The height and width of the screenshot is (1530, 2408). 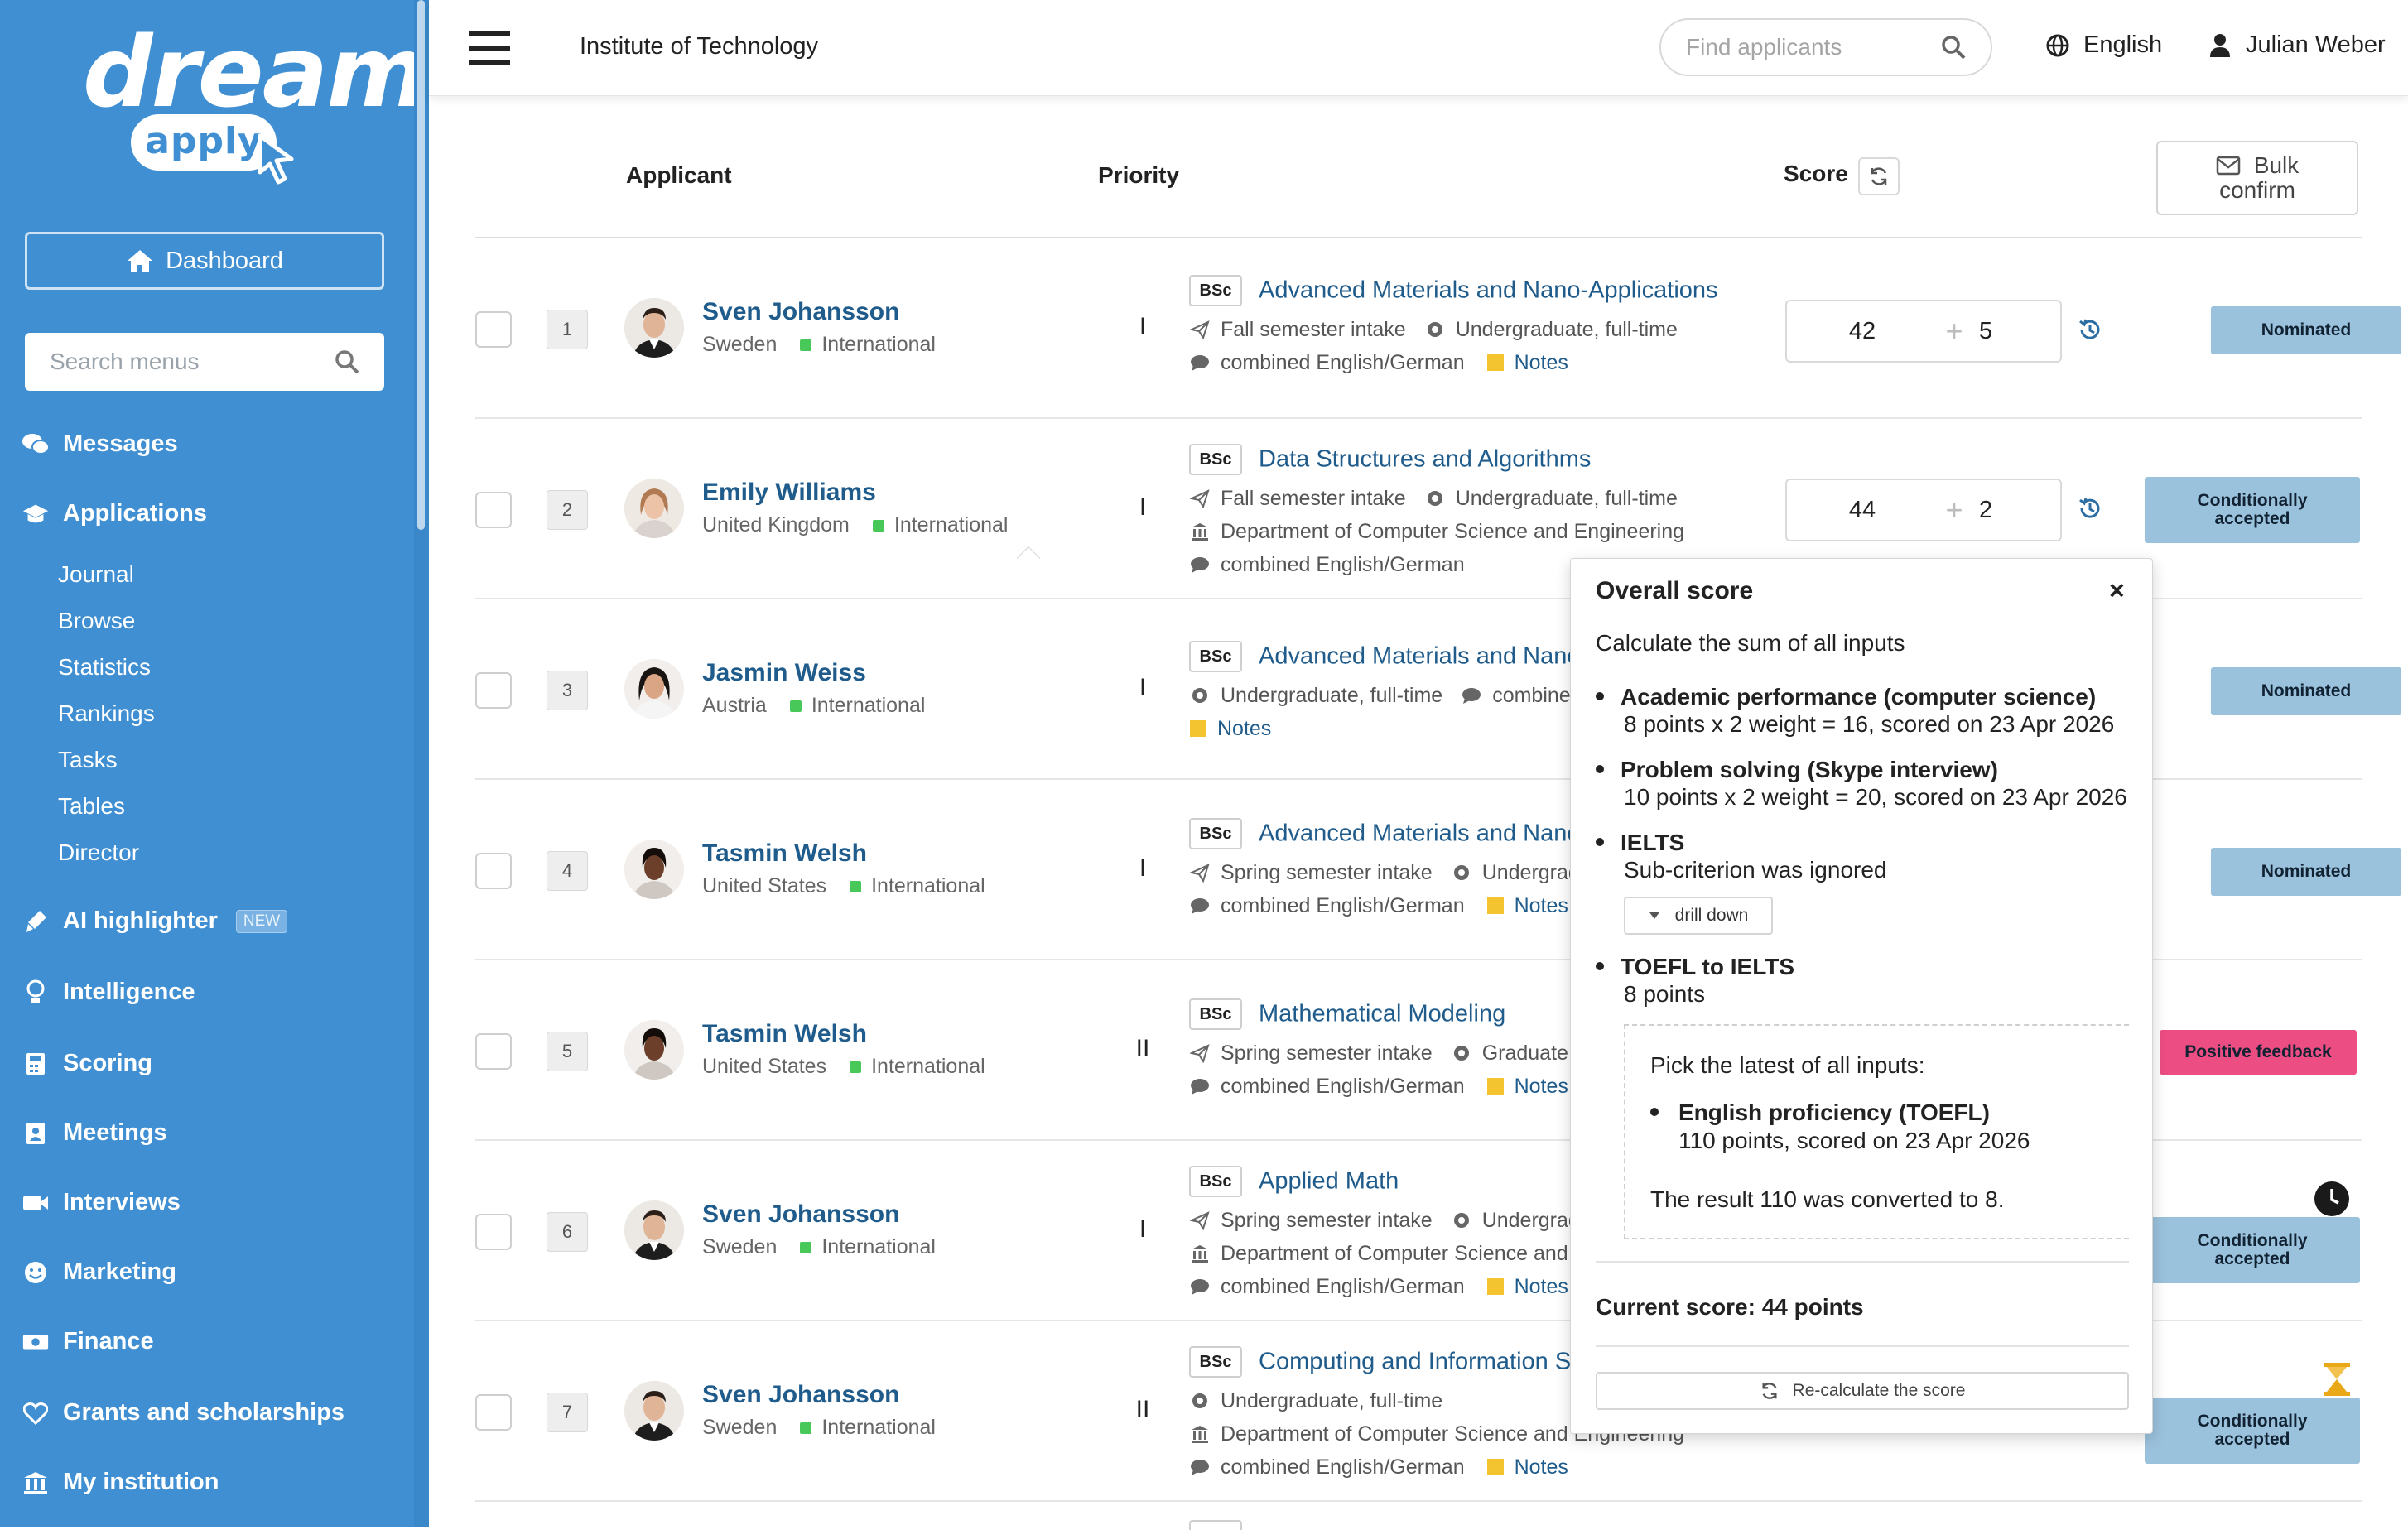 What do you see at coordinates (155, 921) in the screenshot?
I see `nav-ai-highlighter: AI highlighter NEW` at bounding box center [155, 921].